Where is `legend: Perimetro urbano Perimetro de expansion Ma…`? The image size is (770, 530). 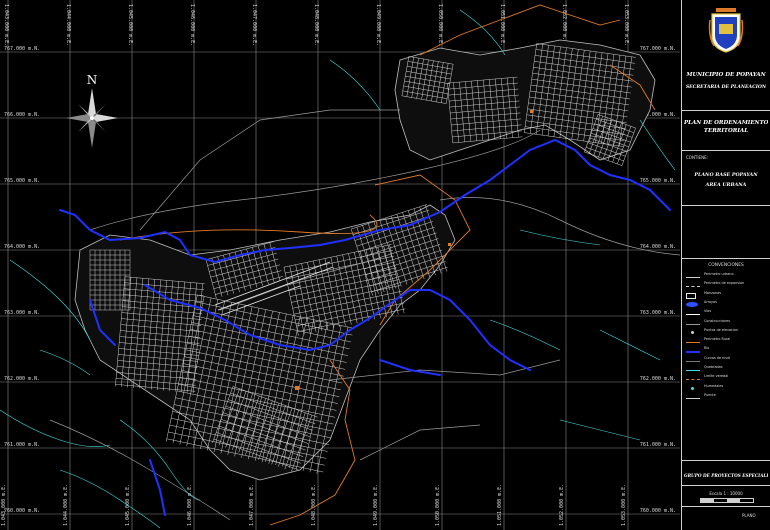 legend: Perimetro urbano Perimetro de expansion Ma… is located at coordinates (726, 337).